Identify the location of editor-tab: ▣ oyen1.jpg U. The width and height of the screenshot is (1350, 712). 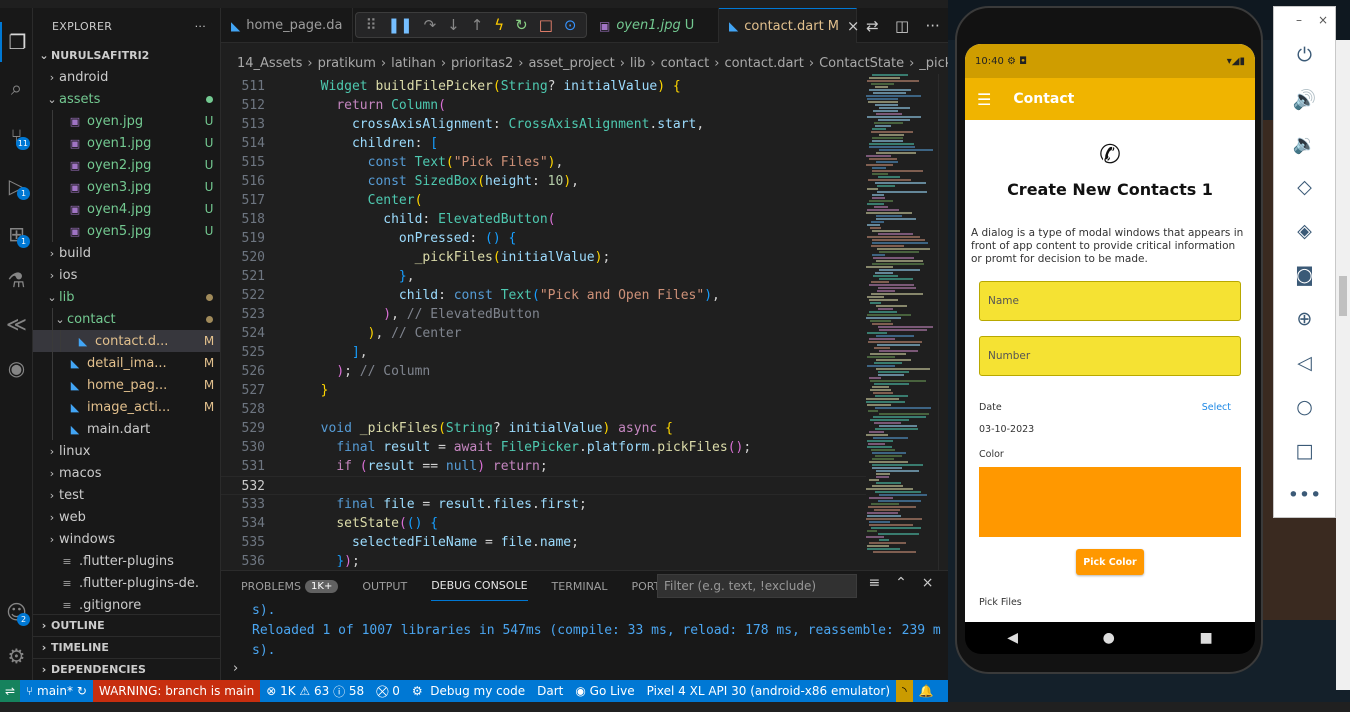
(654, 25).